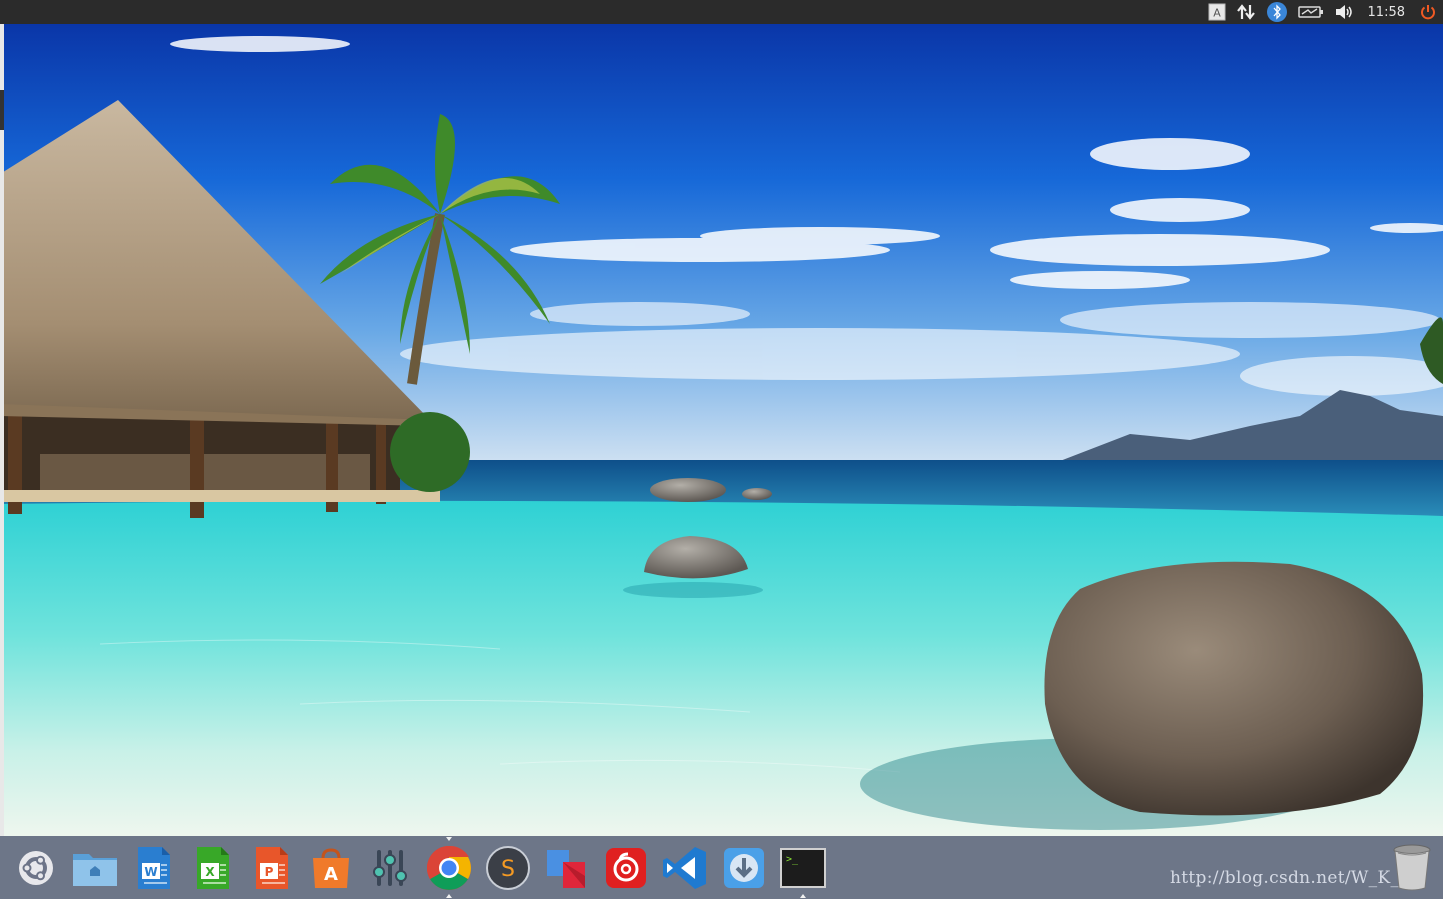 The height and width of the screenshot is (899, 1443). I want to click on software-center-icon: A, so click(330, 867).